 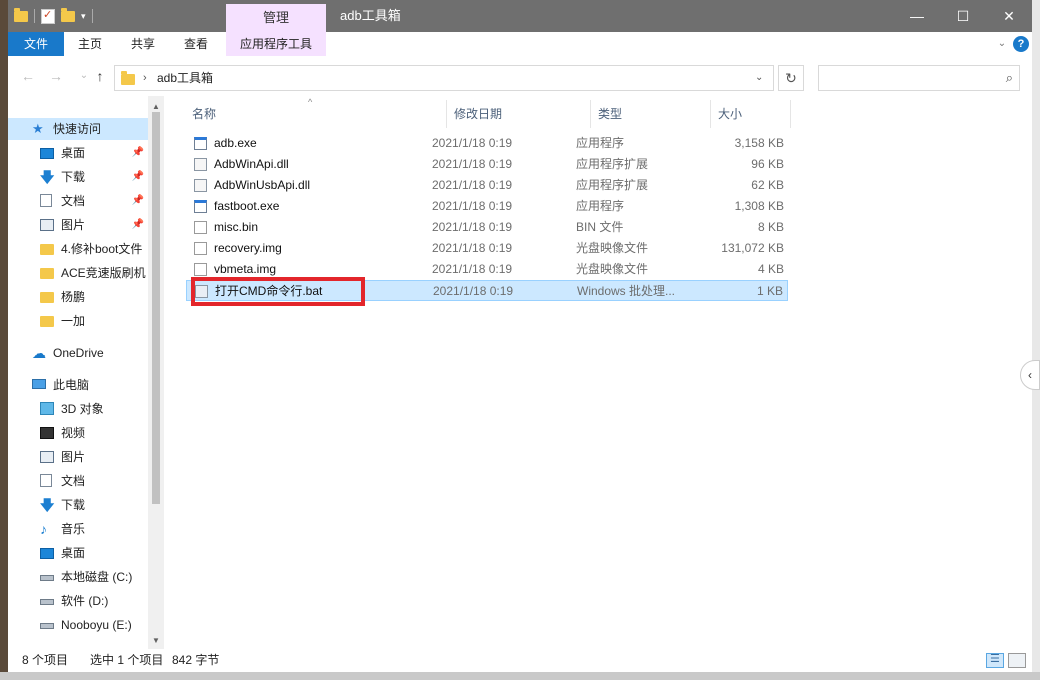 What do you see at coordinates (1009, 77) in the screenshot?
I see `search-icon: ⌕` at bounding box center [1009, 77].